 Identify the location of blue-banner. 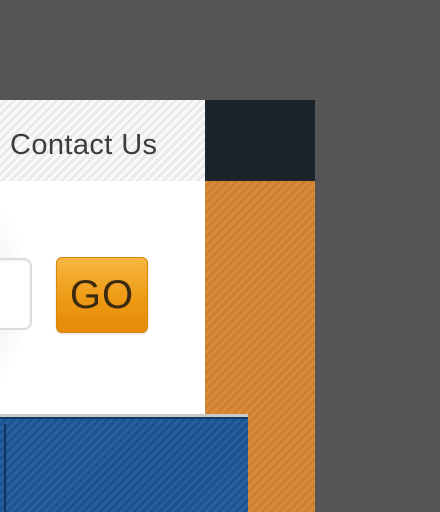
(124, 464).